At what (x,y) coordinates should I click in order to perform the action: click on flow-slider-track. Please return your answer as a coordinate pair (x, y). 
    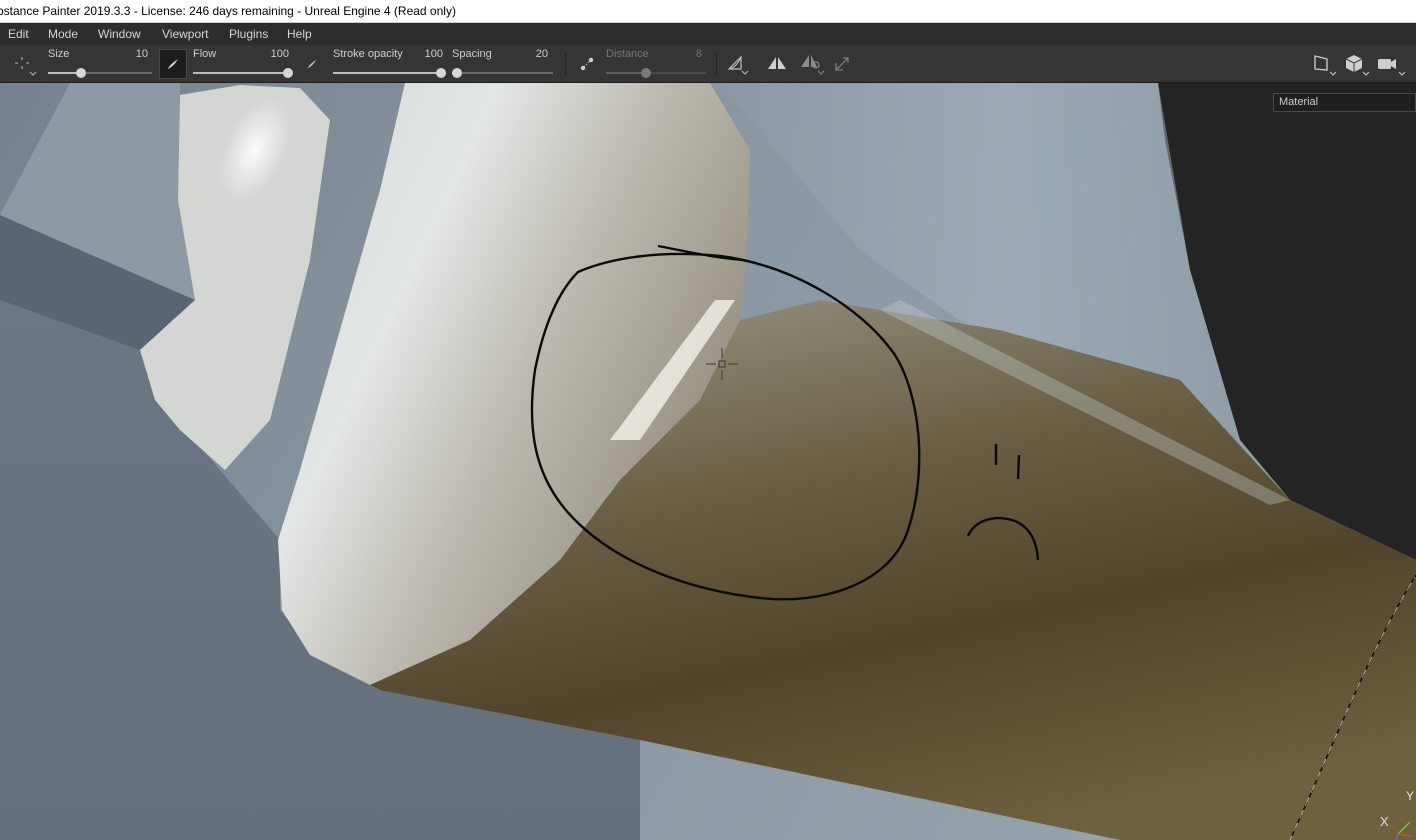
    Looking at the image, I should click on (243, 73).